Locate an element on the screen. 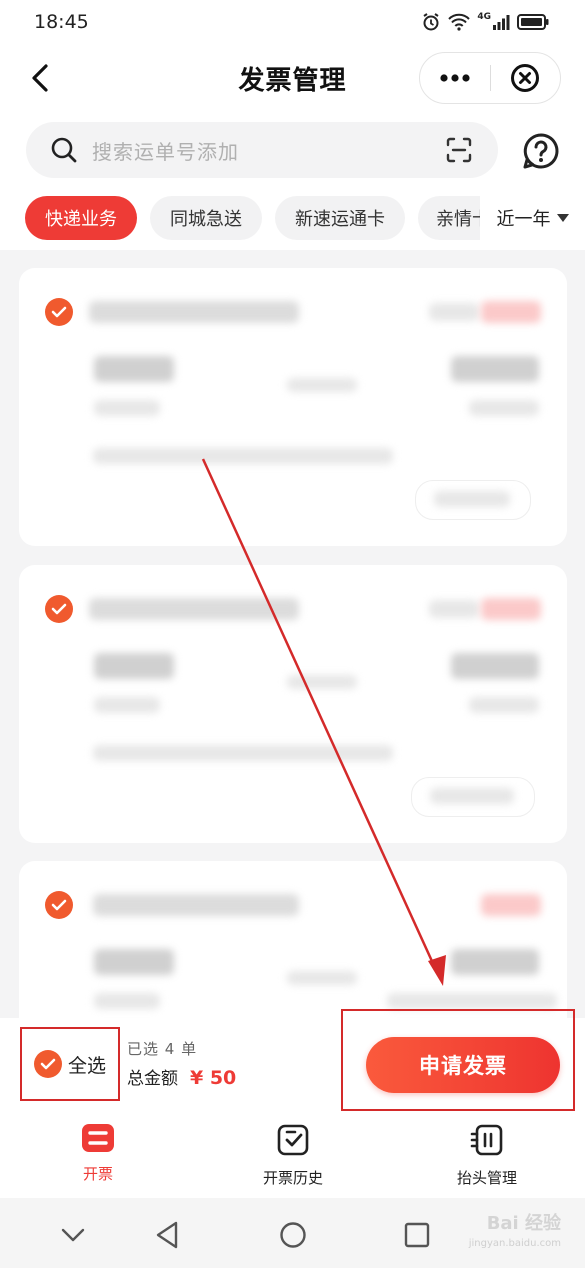  tab-family-card-label: 亲情卡 is located at coordinates (458, 219).